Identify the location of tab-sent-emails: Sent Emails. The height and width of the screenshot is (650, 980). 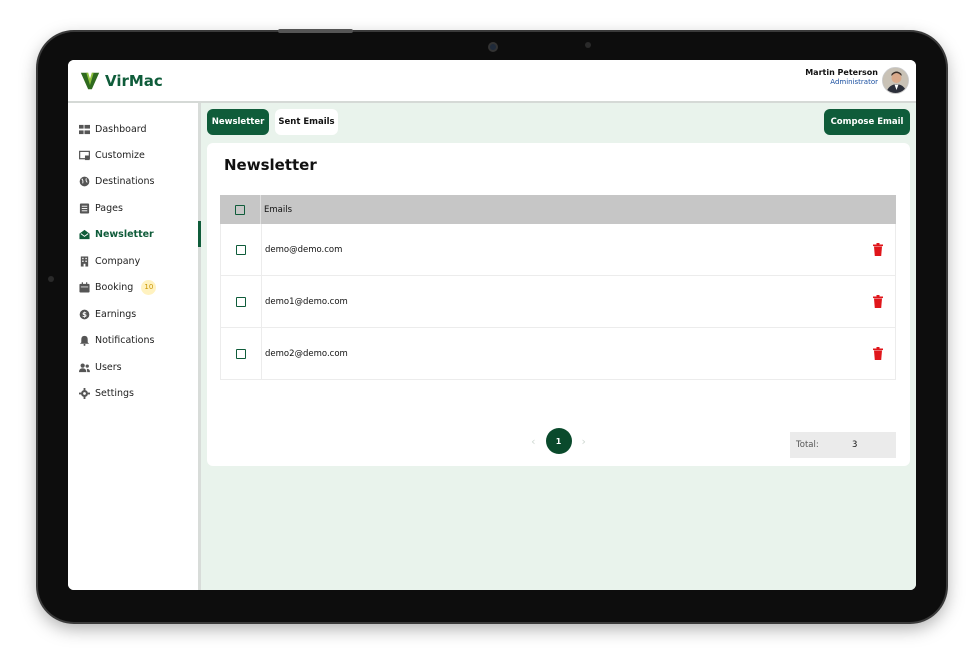
(306, 122).